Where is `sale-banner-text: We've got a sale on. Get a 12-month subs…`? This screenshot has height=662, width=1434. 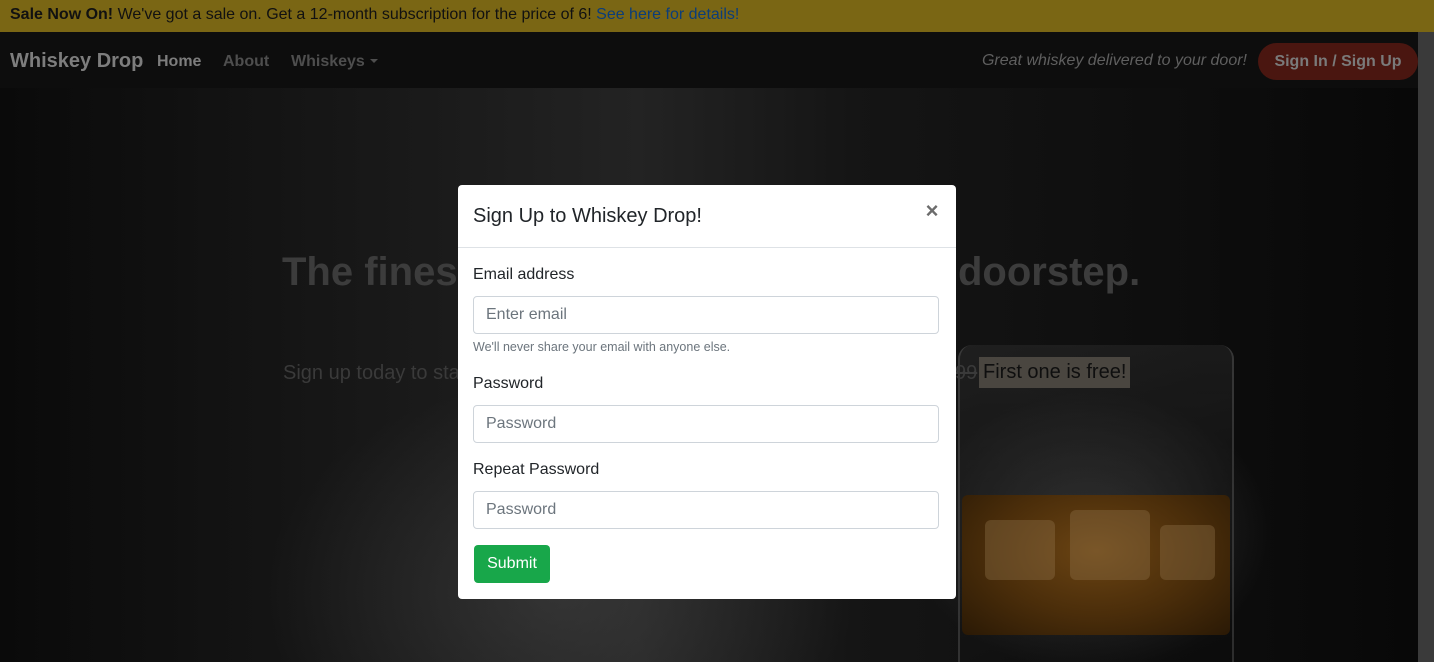 sale-banner-text: We've got a sale on. Get a 12-month subs… is located at coordinates (355, 14).